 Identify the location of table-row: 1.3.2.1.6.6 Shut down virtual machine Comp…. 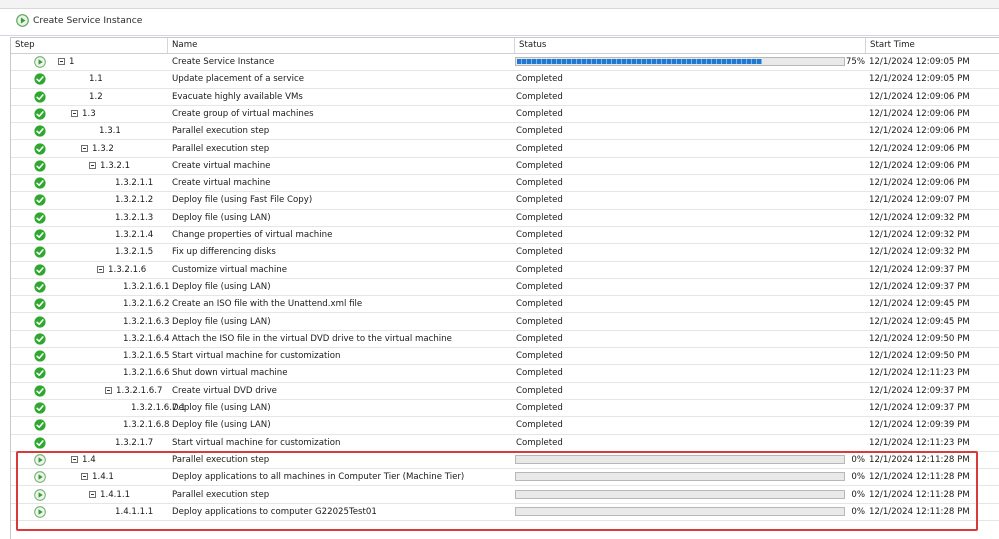
(505, 374).